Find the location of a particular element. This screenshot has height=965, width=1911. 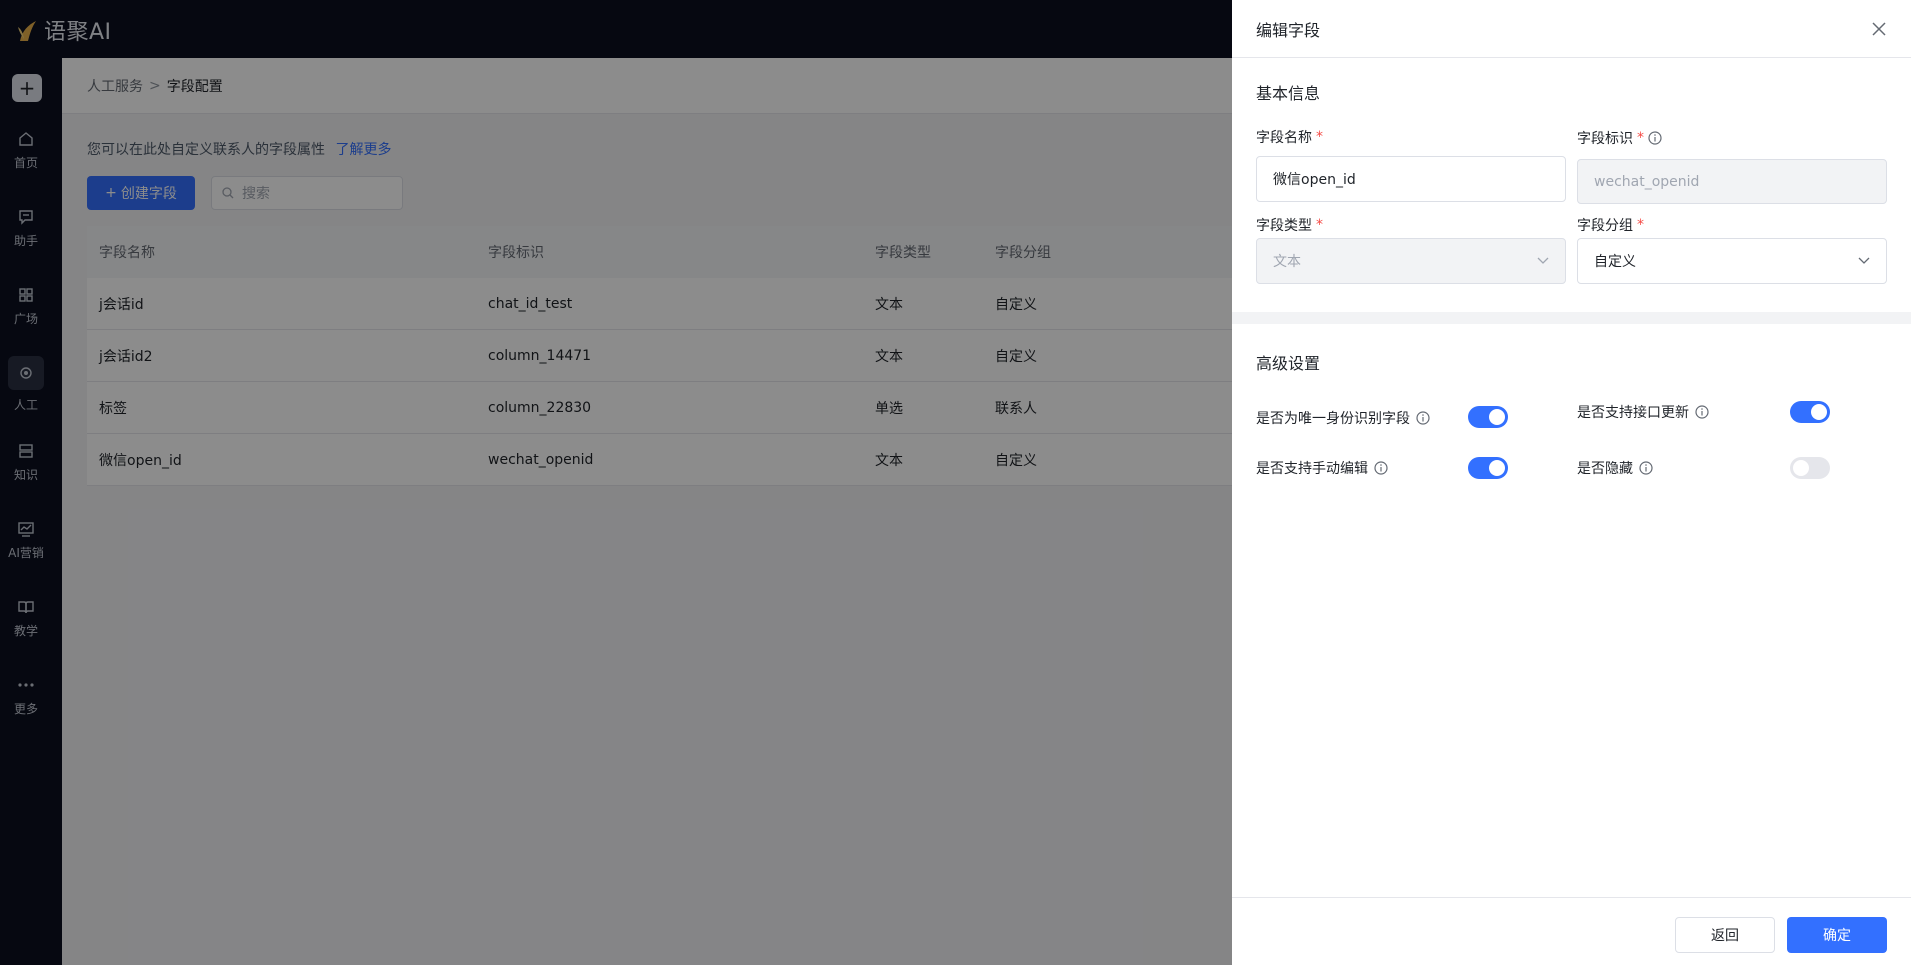

unique-id-toggle is located at coordinates (1488, 417).